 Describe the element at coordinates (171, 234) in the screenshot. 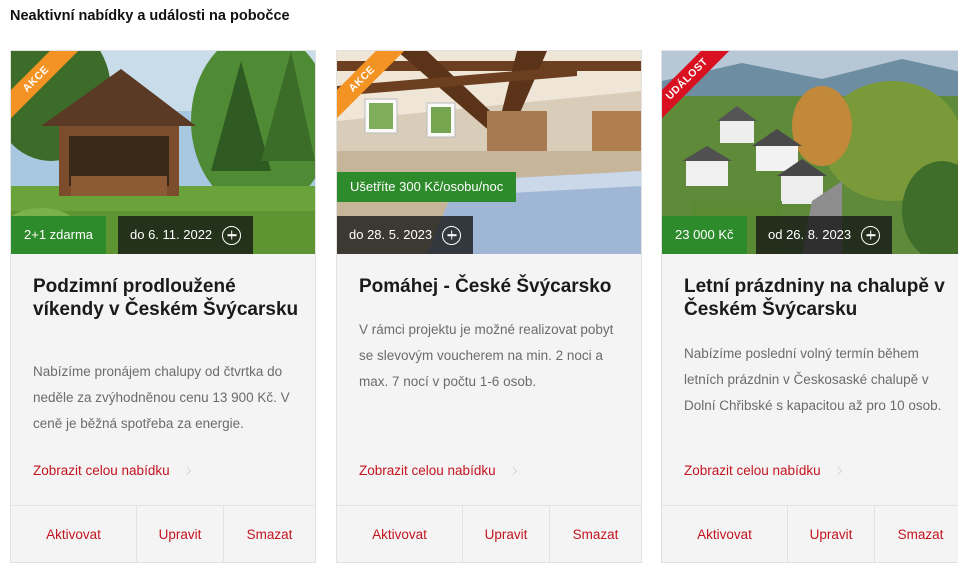

I see `date-tag-text: do 6. 11. 2022` at that location.